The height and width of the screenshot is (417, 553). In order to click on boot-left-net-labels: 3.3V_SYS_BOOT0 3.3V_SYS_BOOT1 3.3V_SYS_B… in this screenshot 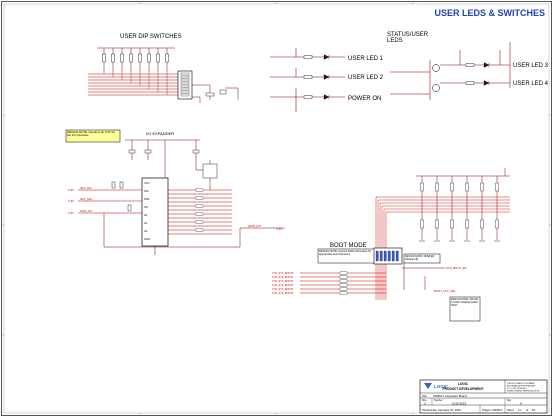, I will do `click(283, 283)`.